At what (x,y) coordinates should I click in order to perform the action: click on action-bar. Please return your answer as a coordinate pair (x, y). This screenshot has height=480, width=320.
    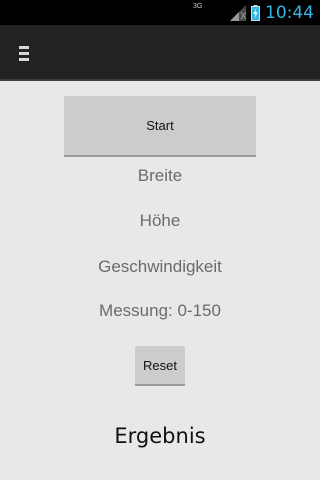
    Looking at the image, I should click on (160, 53).